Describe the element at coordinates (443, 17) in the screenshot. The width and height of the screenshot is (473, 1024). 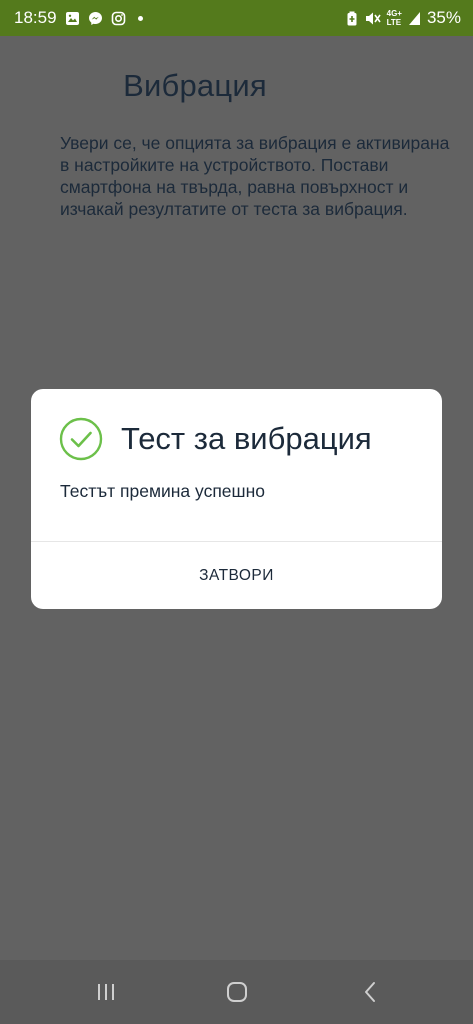
I see `battery-percent: 35%` at that location.